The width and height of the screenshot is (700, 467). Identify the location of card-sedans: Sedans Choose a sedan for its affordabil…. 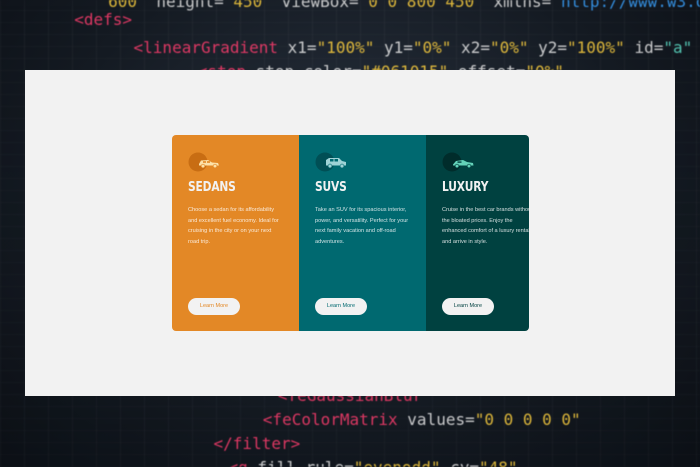
(235, 233).